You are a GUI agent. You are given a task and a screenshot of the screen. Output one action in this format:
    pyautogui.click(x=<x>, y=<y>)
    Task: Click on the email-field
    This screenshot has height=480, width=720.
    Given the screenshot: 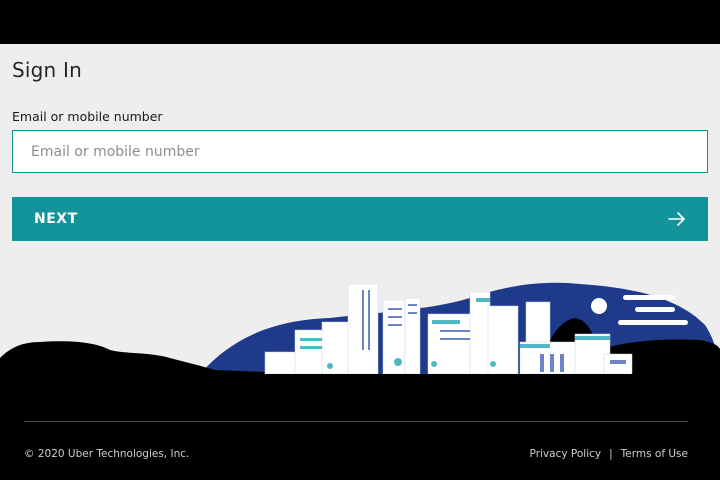 What is the action you would take?
    pyautogui.click(x=360, y=151)
    